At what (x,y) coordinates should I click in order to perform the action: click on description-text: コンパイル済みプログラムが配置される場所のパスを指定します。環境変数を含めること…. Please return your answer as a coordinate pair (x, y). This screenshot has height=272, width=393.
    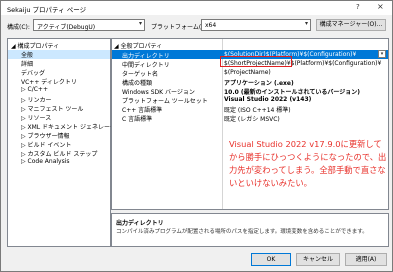
    Looking at the image, I should click on (242, 232).